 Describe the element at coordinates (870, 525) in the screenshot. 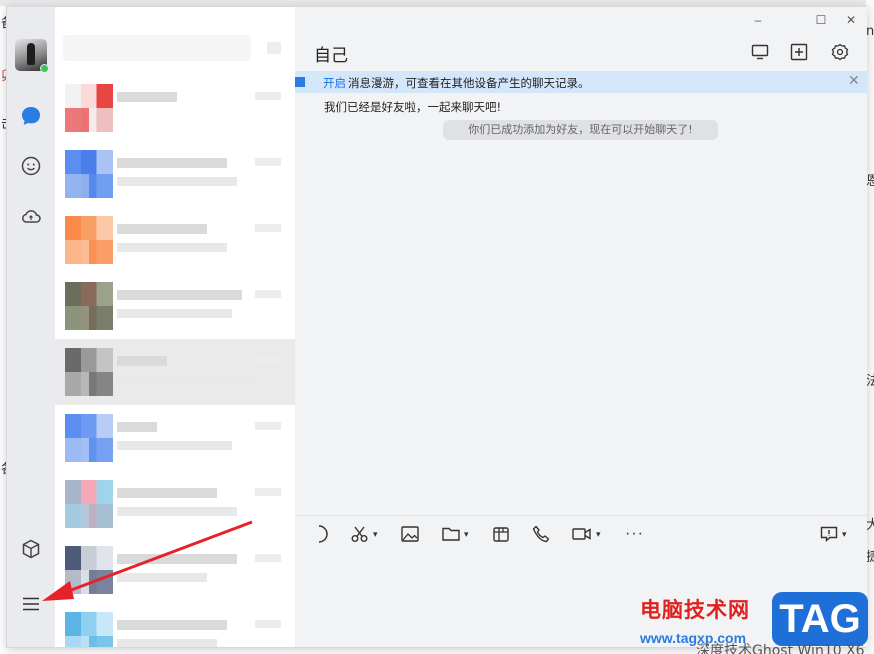

I see `background-fragment: 大` at that location.